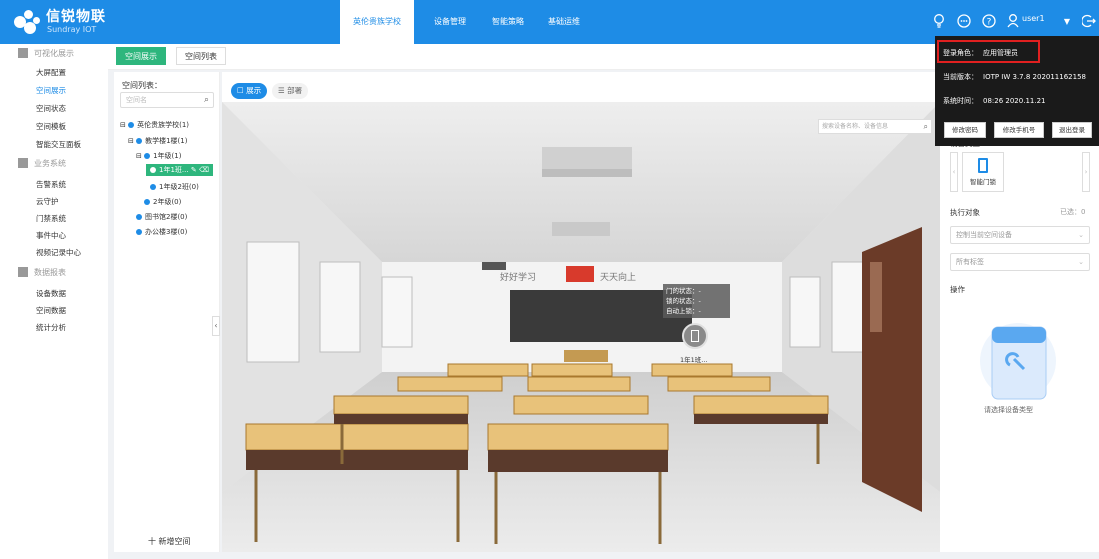  Describe the element at coordinates (683, 311) in the screenshot. I see `auto-lock-status: 自动上锁：-` at that location.